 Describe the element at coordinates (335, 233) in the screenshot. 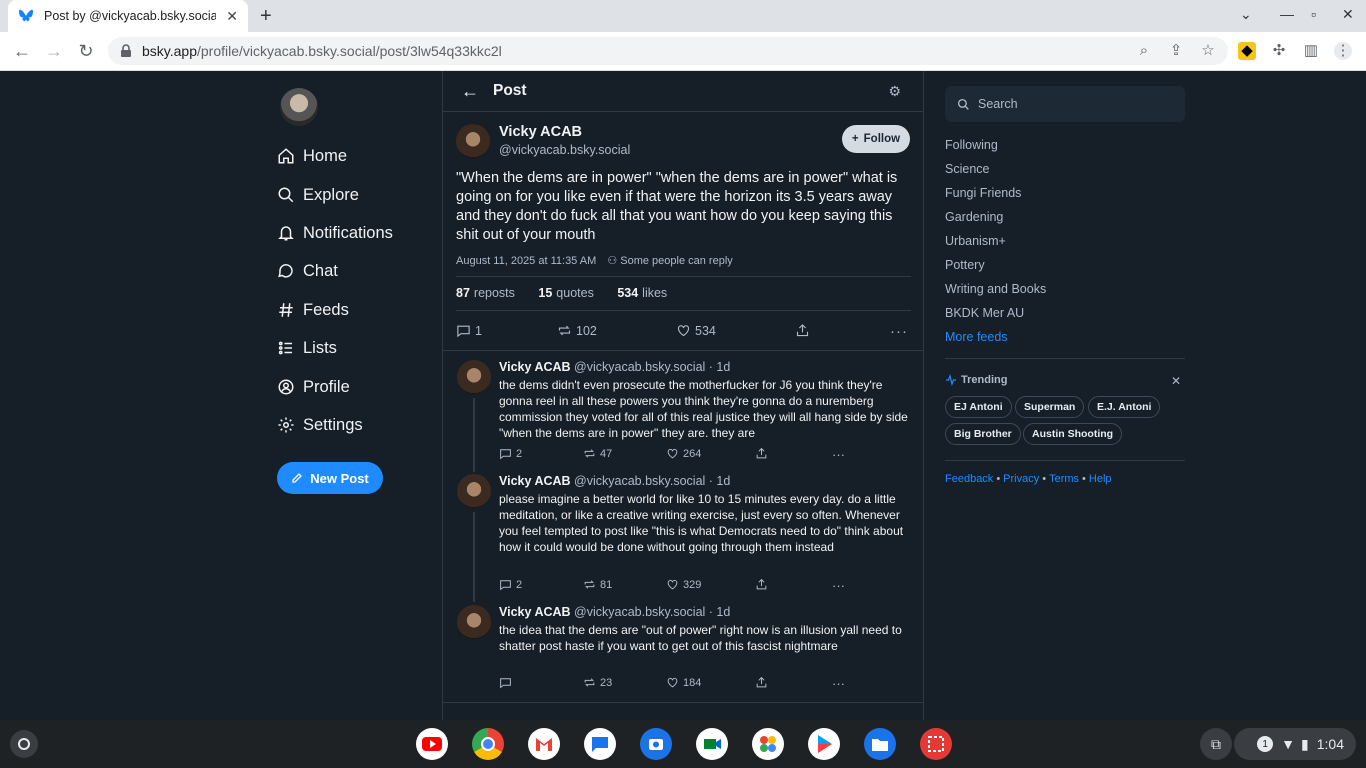

I see `nav-notifications: Notifications` at that location.